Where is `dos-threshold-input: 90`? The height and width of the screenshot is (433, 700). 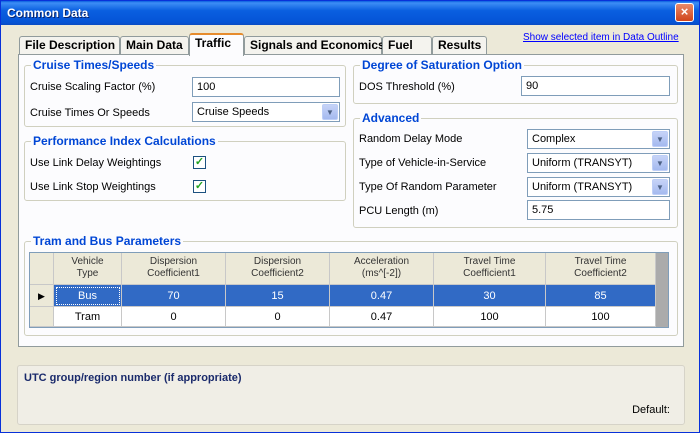
dos-threshold-input: 90 is located at coordinates (595, 86).